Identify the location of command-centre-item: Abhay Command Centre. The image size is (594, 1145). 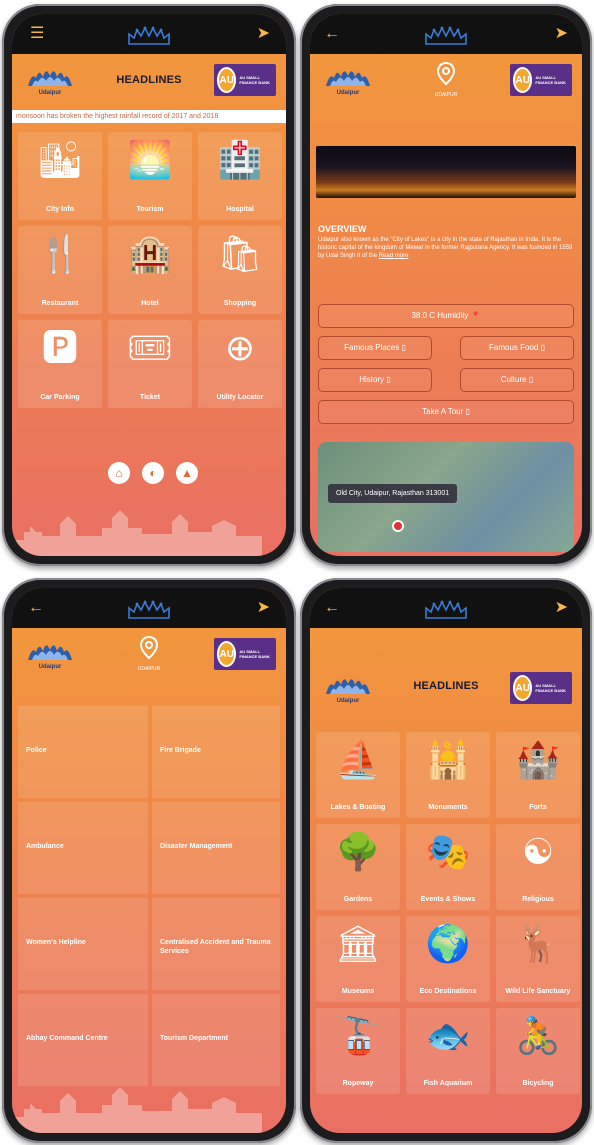
(83, 1040).